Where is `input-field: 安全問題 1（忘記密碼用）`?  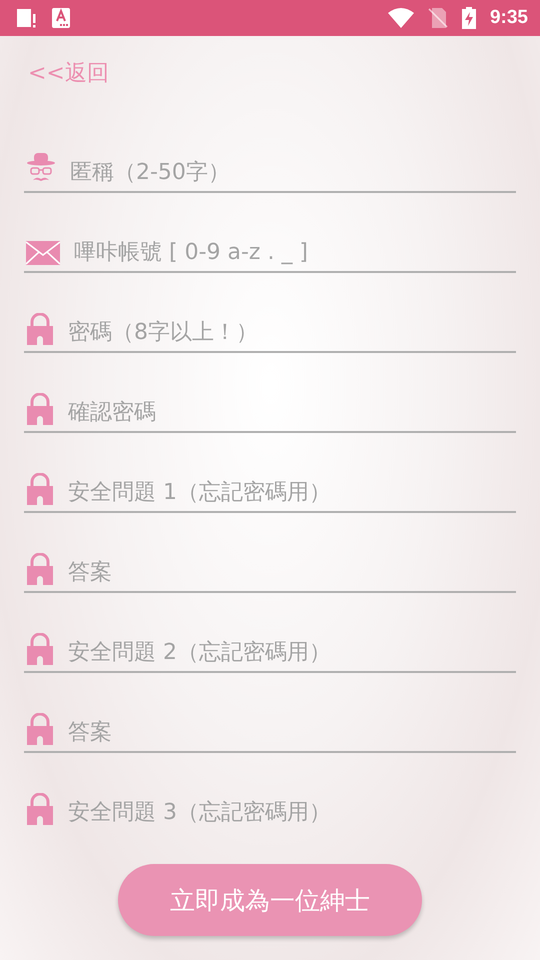
input-field: 安全問題 1（忘記密碼用） is located at coordinates (292, 492).